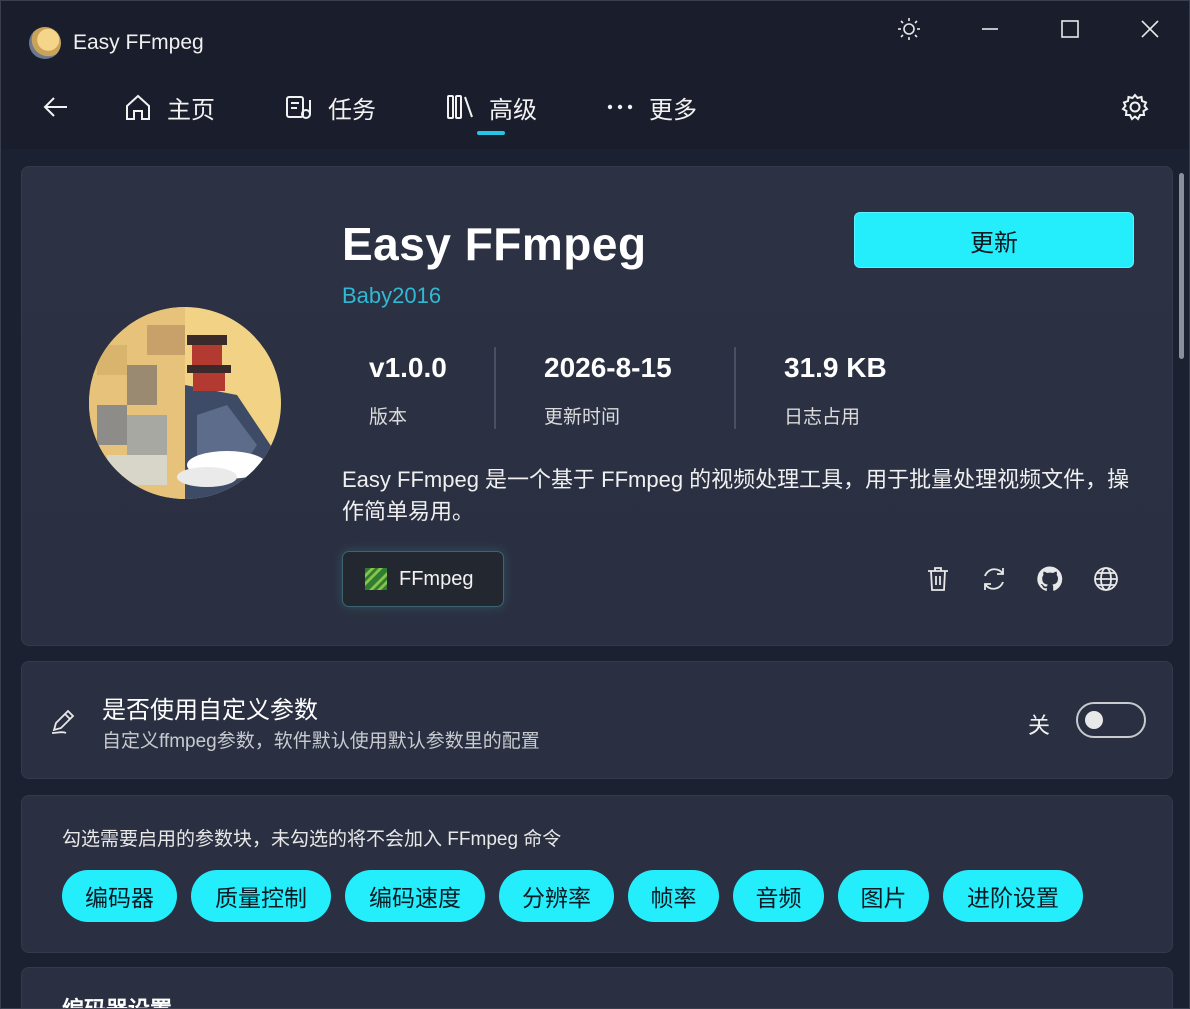 The height and width of the screenshot is (1009, 1190). I want to click on toggle-state-label: 关, so click(1039, 725).